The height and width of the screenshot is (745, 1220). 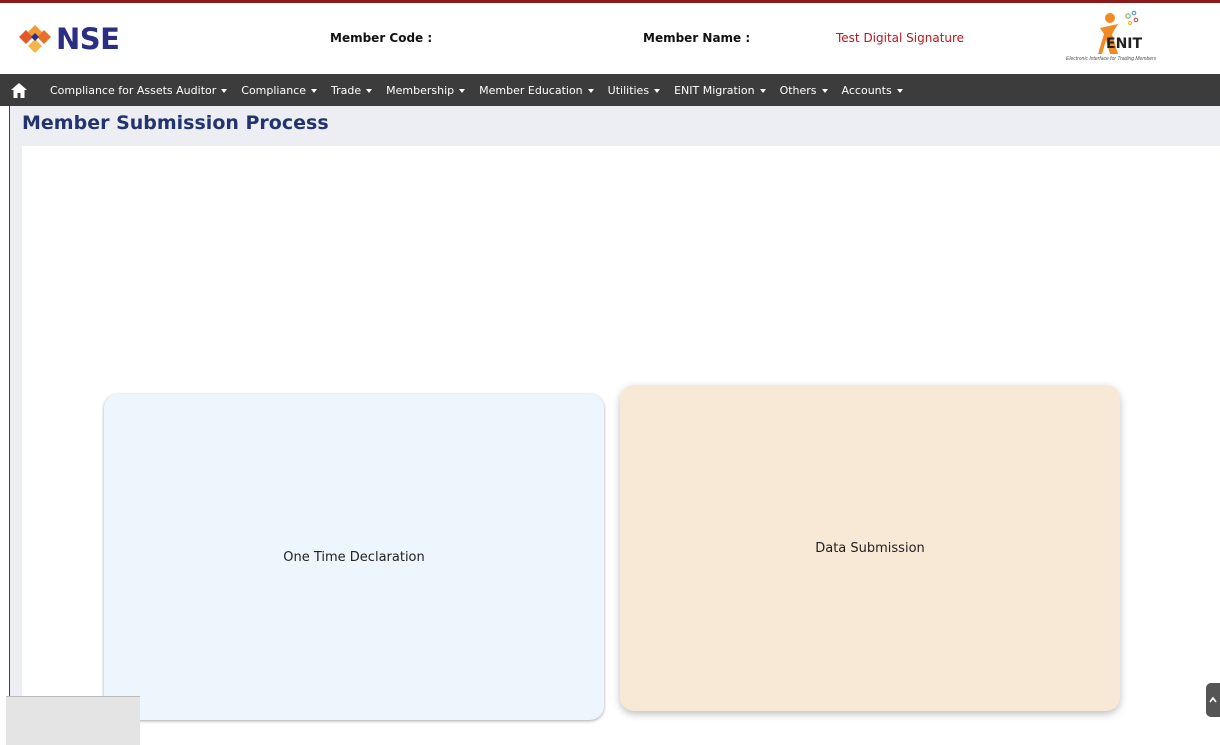 I want to click on nav-utilities: Utilities, so click(x=634, y=90).